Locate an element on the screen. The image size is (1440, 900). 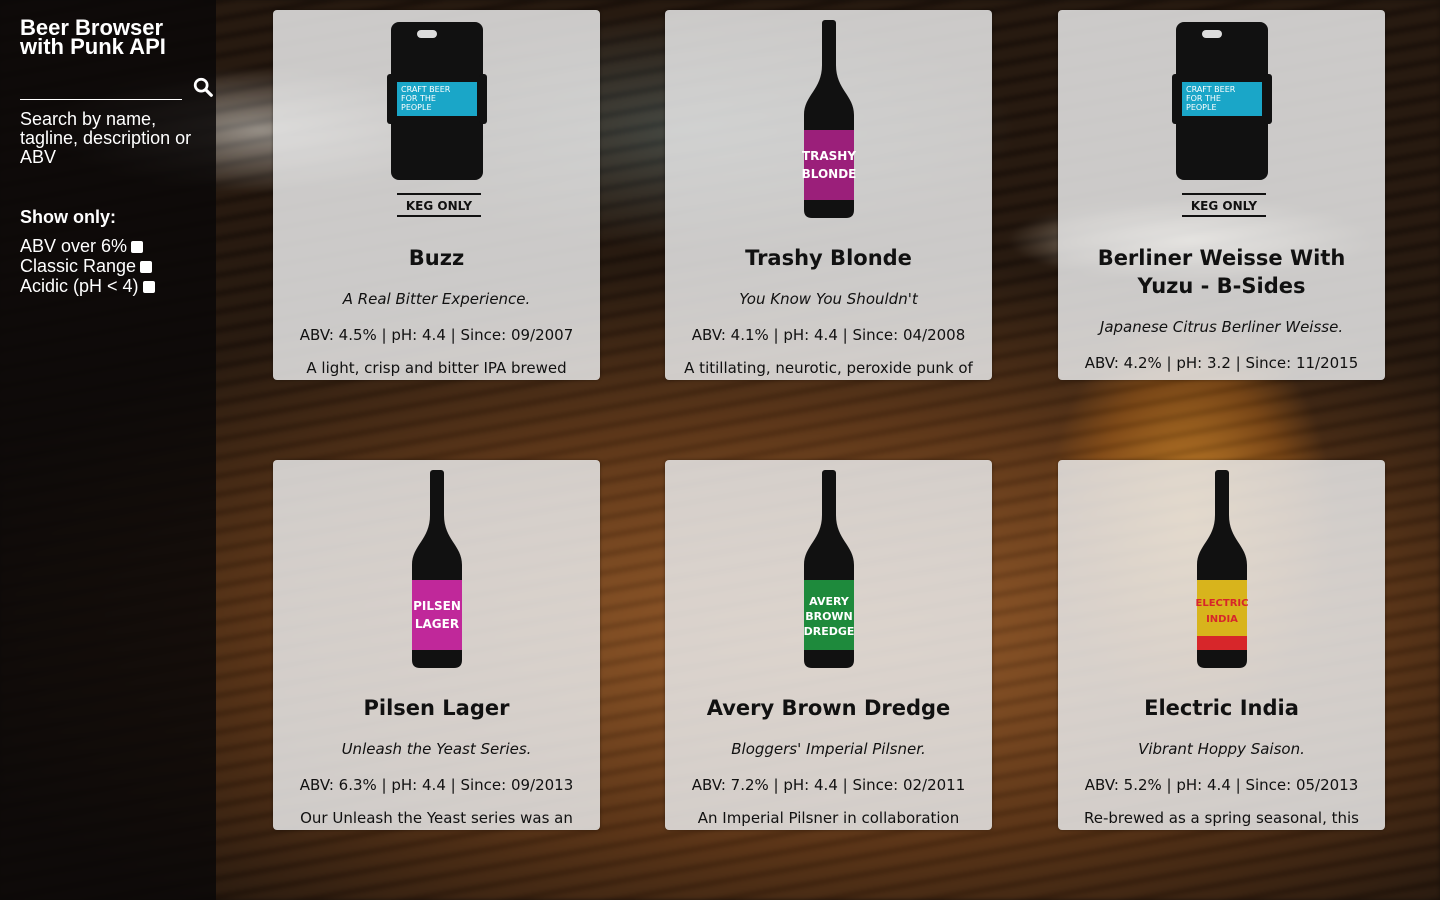
beer-name: Buzz is located at coordinates (436, 258).